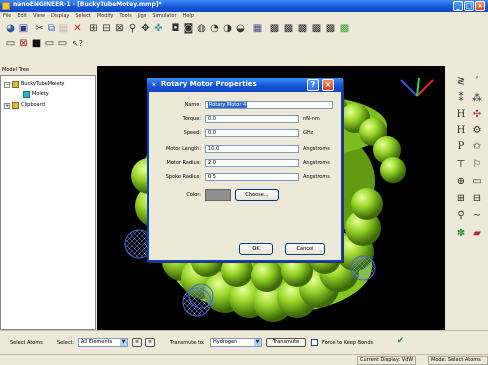 The height and width of the screenshot is (365, 488). Describe the element at coordinates (164, 16) in the screenshot. I see `menu-simulator: Simulator` at that location.